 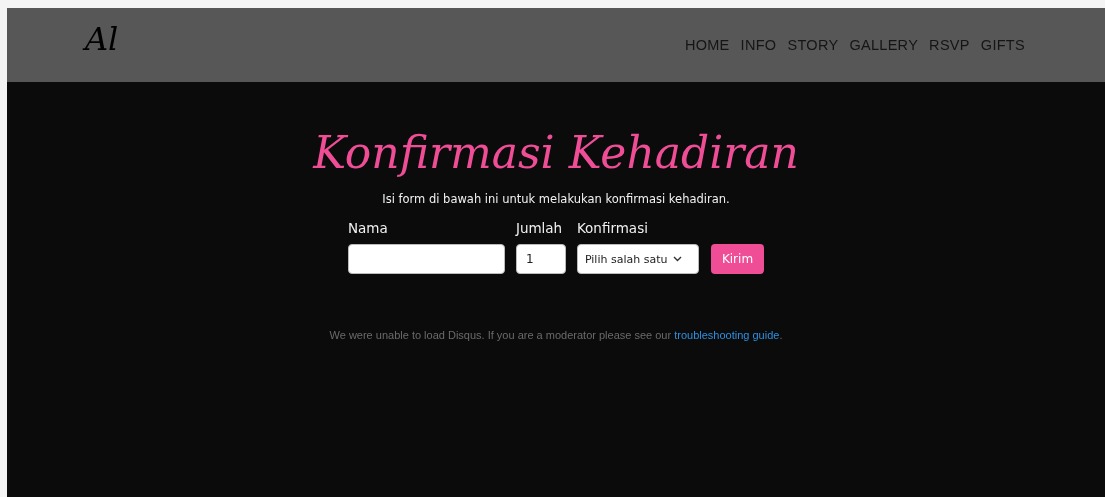 I want to click on nav-link: INFO, so click(x=758, y=45).